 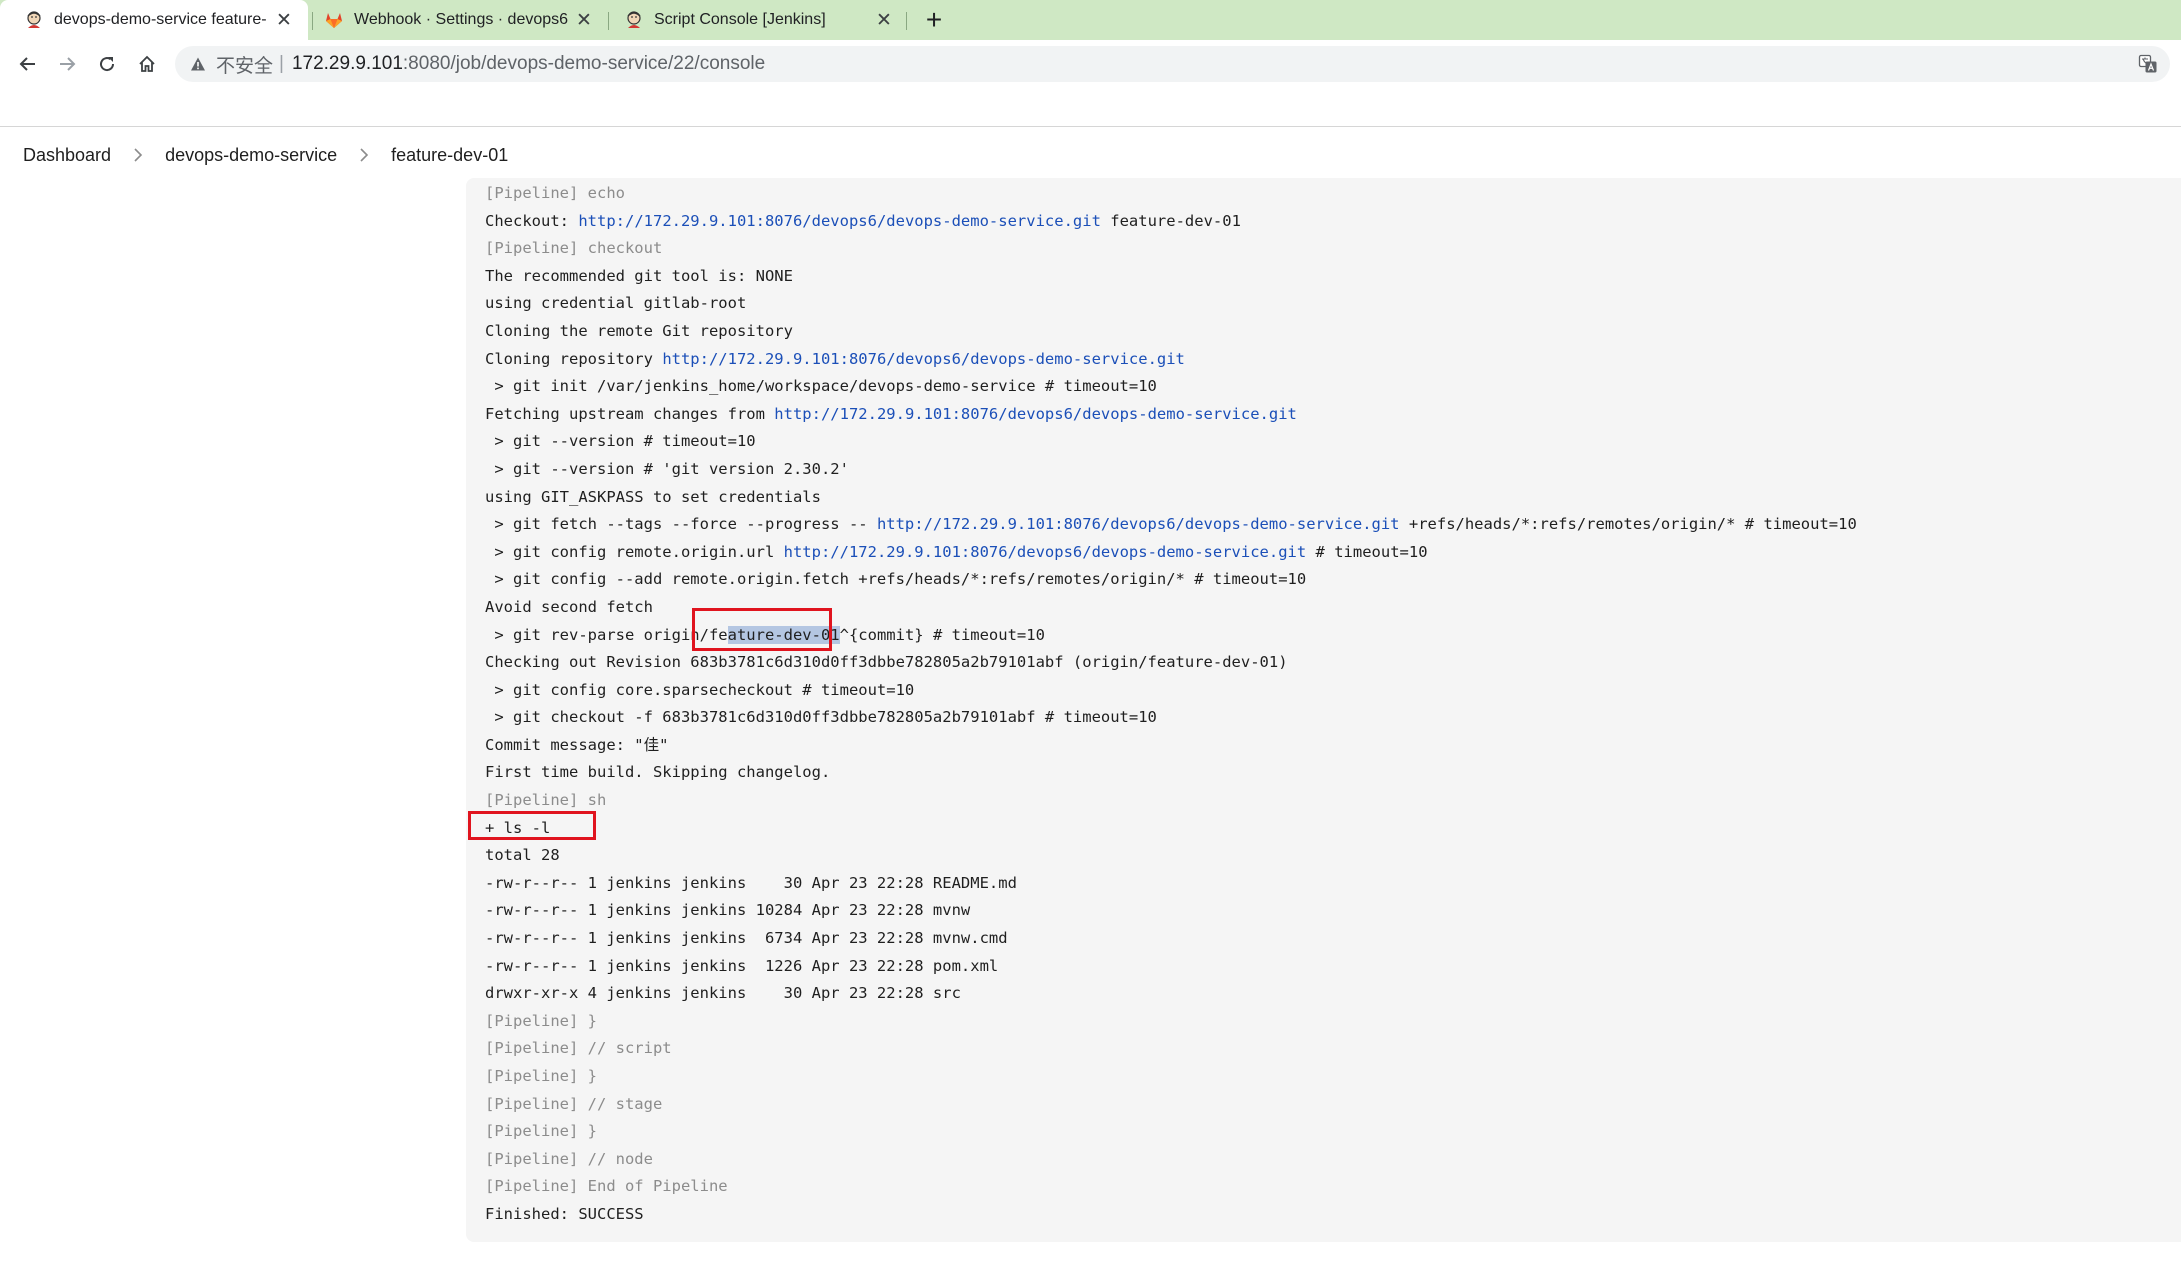 I want to click on console-line: [Pipeline] // stage, so click(x=1171, y=1105).